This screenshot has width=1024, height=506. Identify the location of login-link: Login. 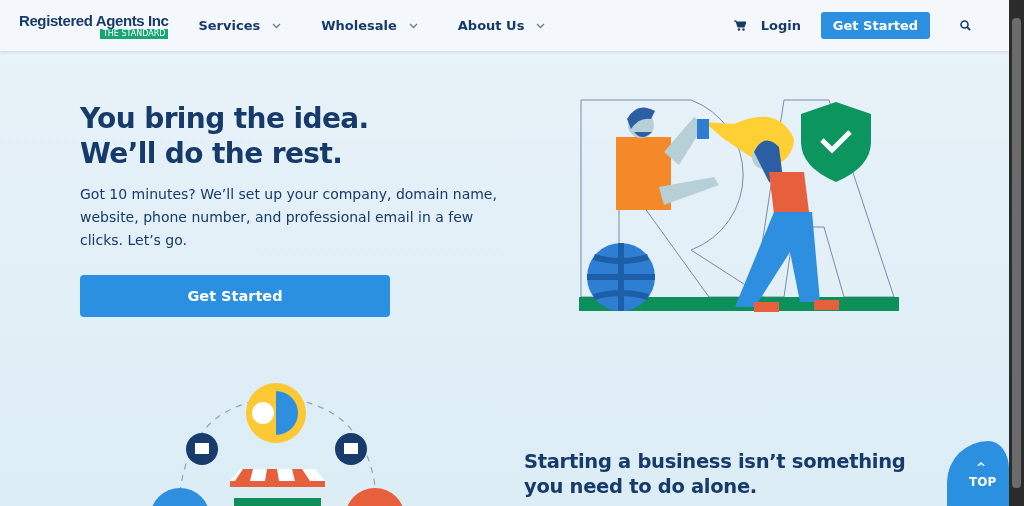
(780, 25).